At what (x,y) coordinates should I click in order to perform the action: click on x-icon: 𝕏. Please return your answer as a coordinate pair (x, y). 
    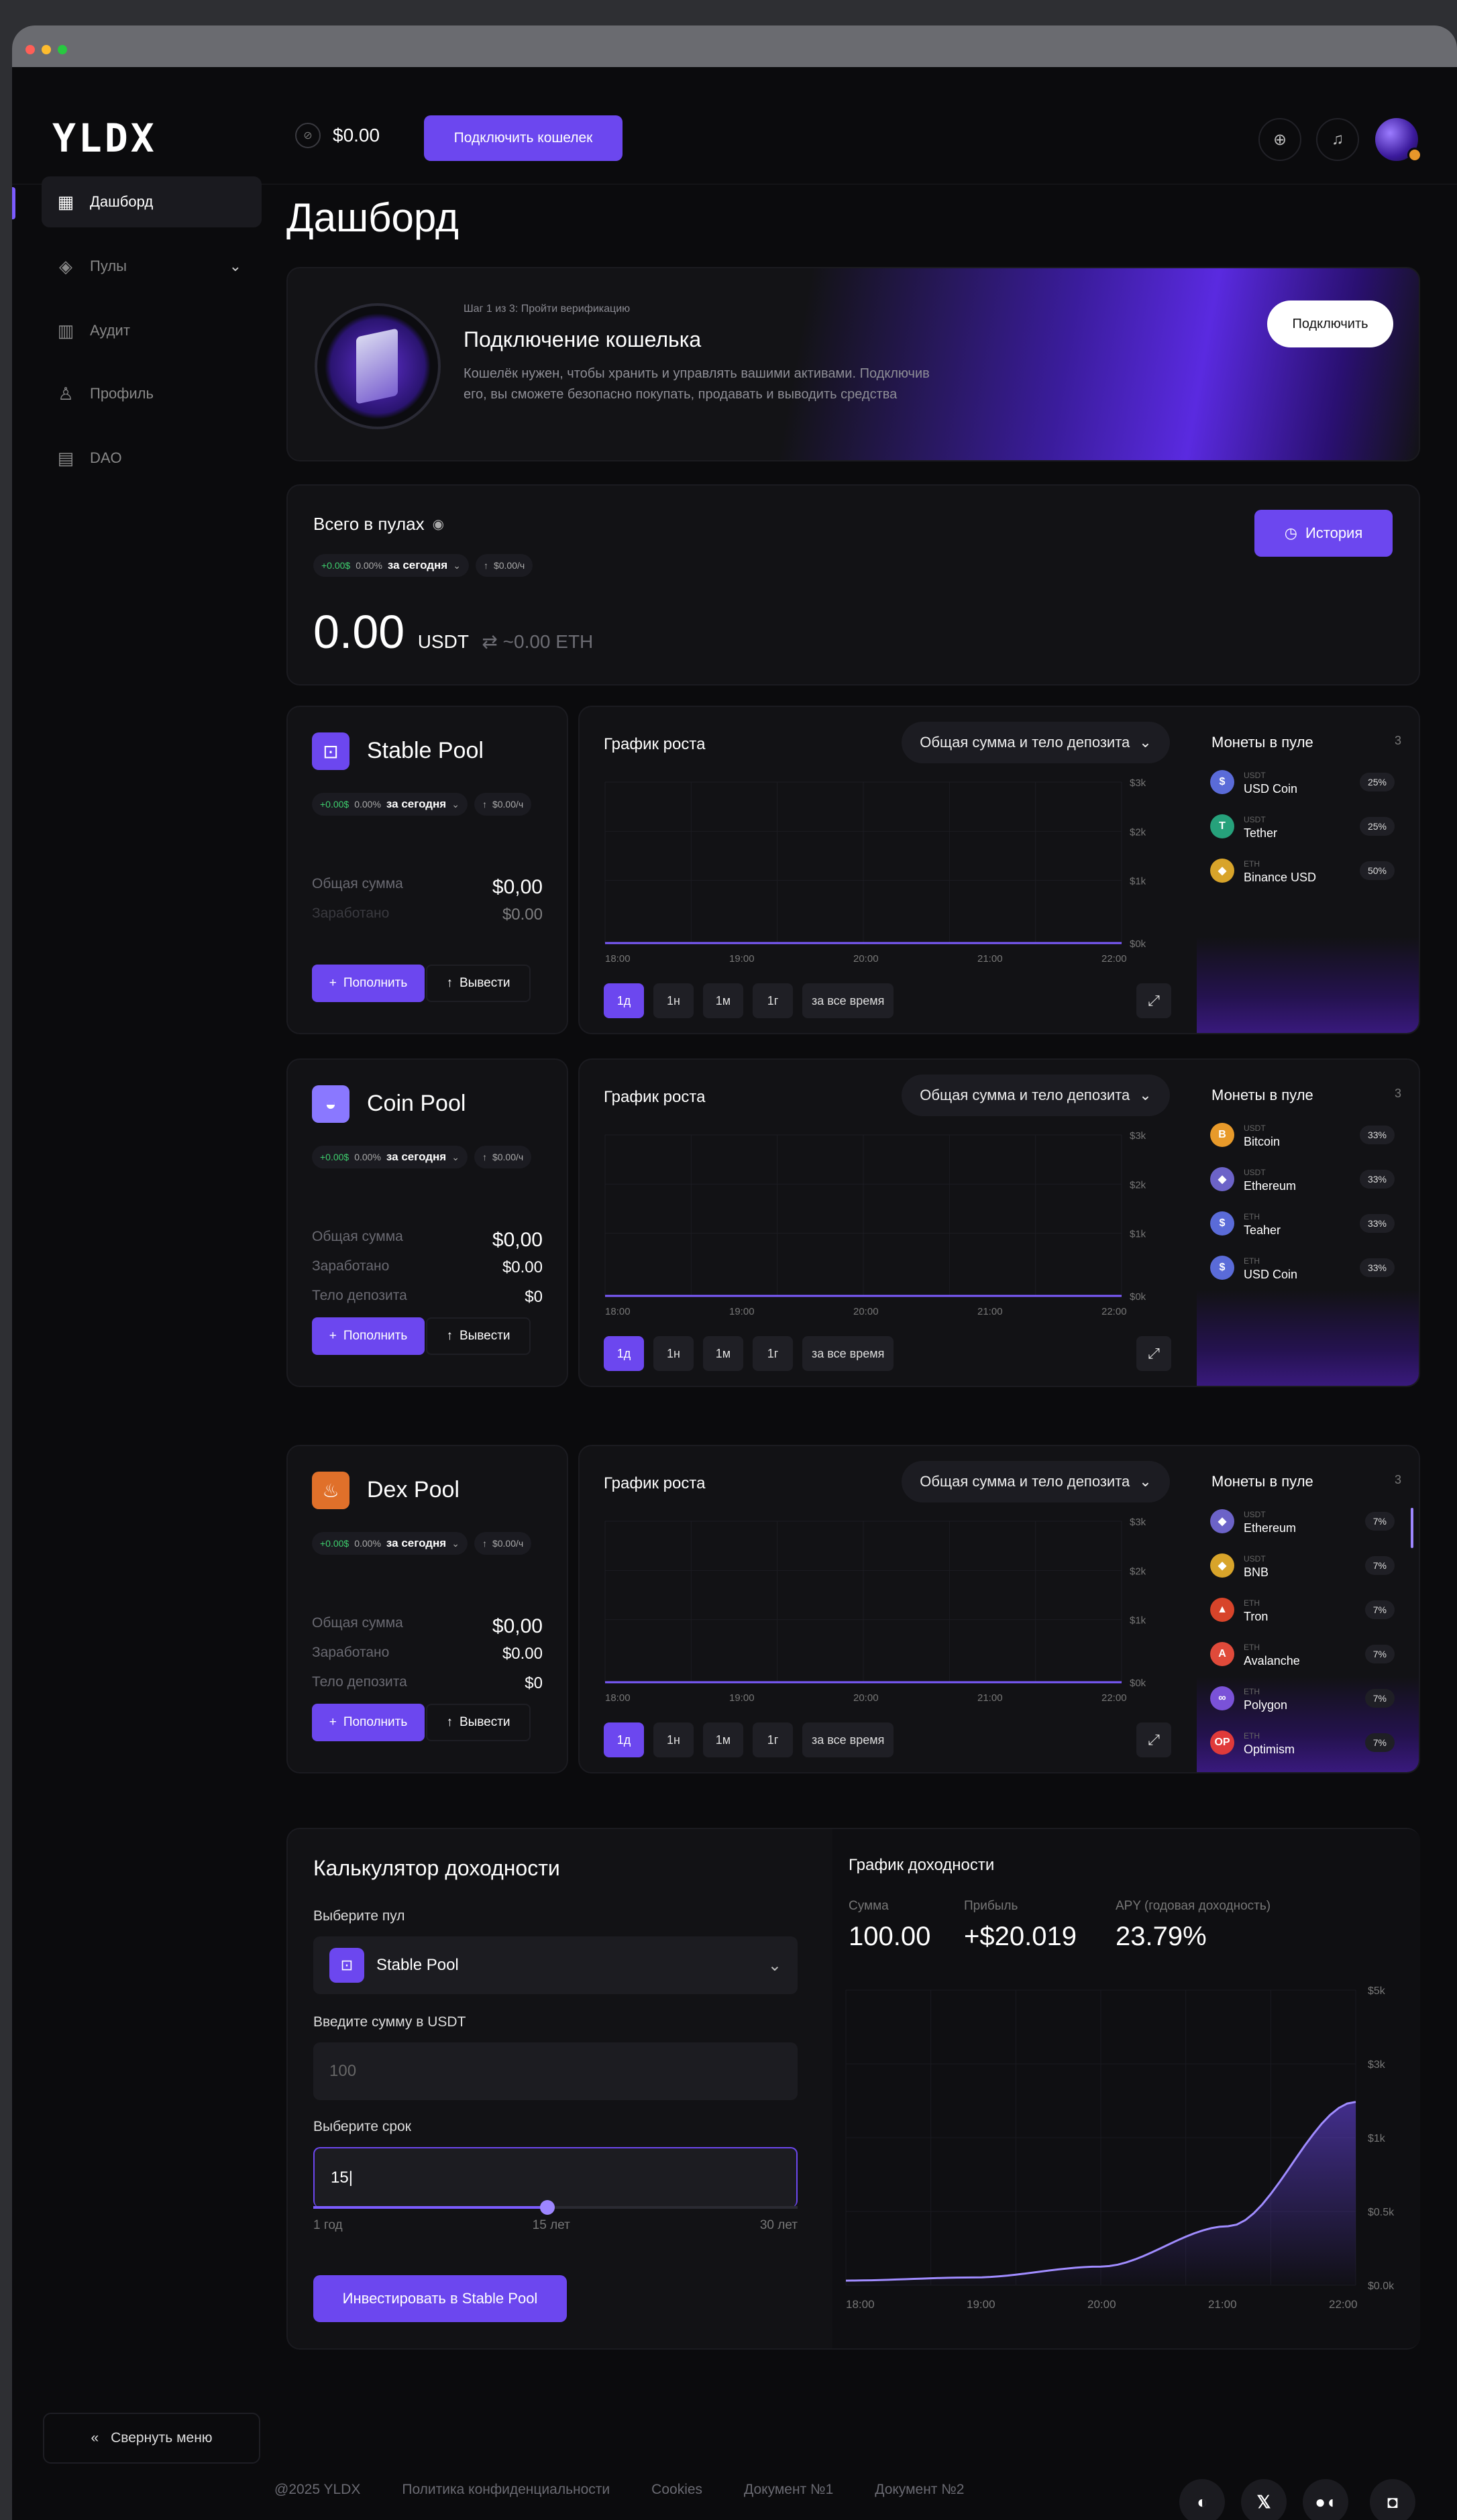
    Looking at the image, I should click on (1264, 2499).